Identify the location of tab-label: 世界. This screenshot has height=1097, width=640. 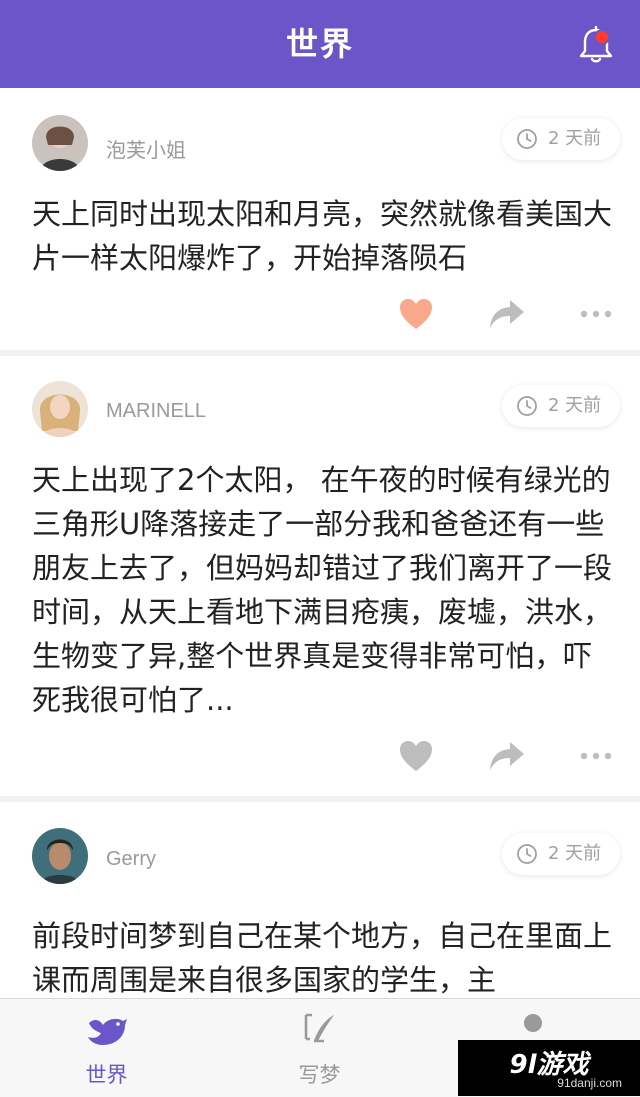
(106, 1075).